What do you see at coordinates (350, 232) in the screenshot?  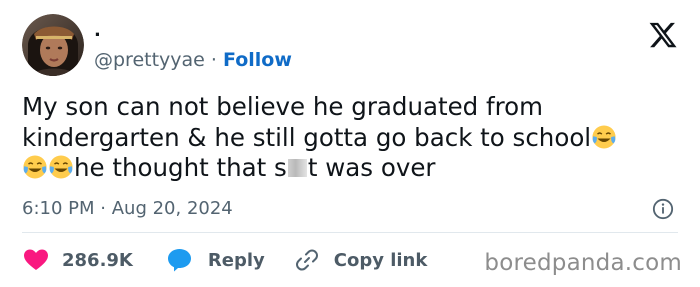 I see `divider` at bounding box center [350, 232].